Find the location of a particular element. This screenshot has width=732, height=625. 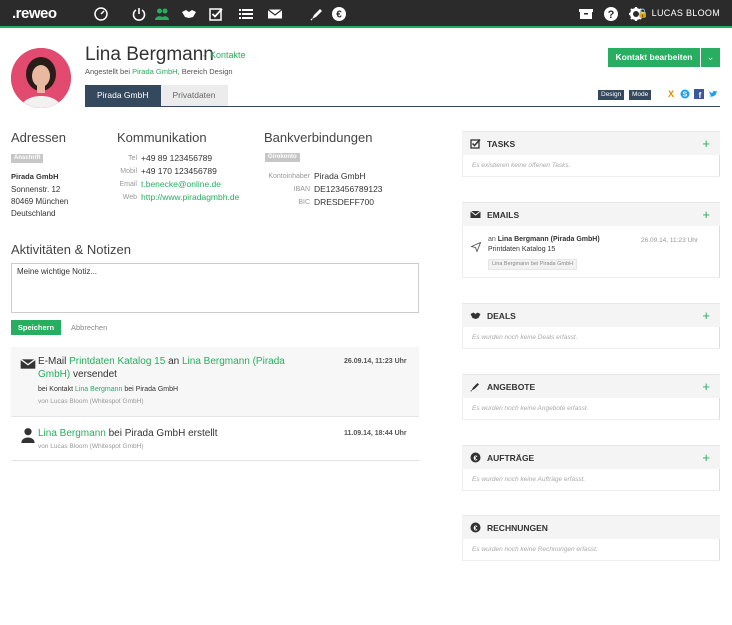

email-contact-tag: Lina Bergmann bei Pirada GmbH is located at coordinates (533, 264).